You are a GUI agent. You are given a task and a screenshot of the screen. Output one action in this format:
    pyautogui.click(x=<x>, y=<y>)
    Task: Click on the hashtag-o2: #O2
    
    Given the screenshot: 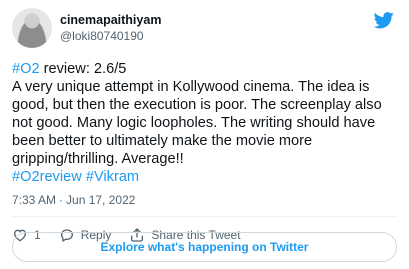 What is the action you would take?
    pyautogui.click(x=26, y=69)
    